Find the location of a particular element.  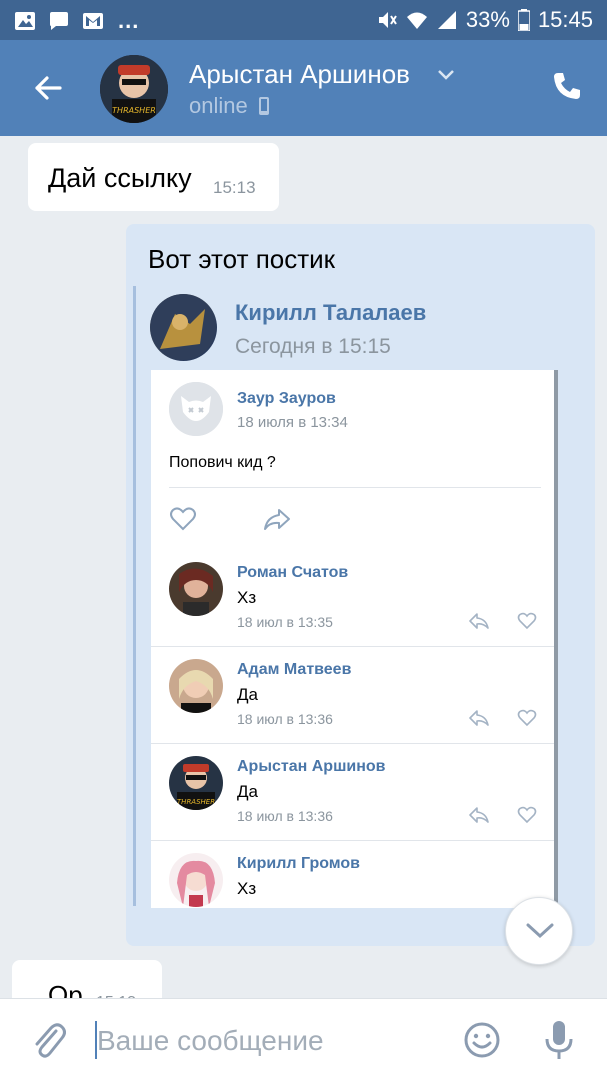

share-icon is located at coordinates (277, 519).